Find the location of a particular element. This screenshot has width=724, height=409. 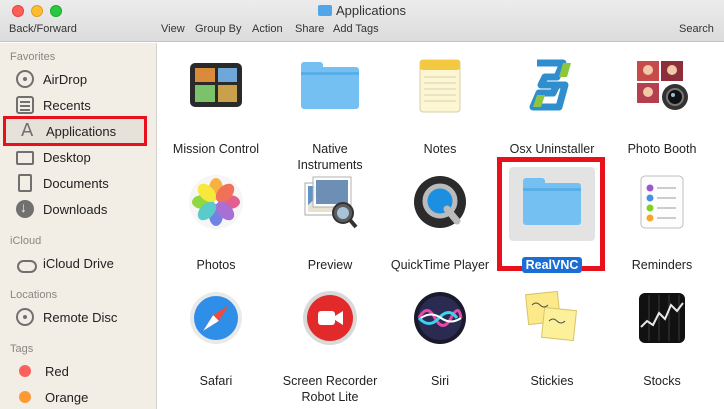

sidebar-item-label: Applications is located at coordinates (81, 131).